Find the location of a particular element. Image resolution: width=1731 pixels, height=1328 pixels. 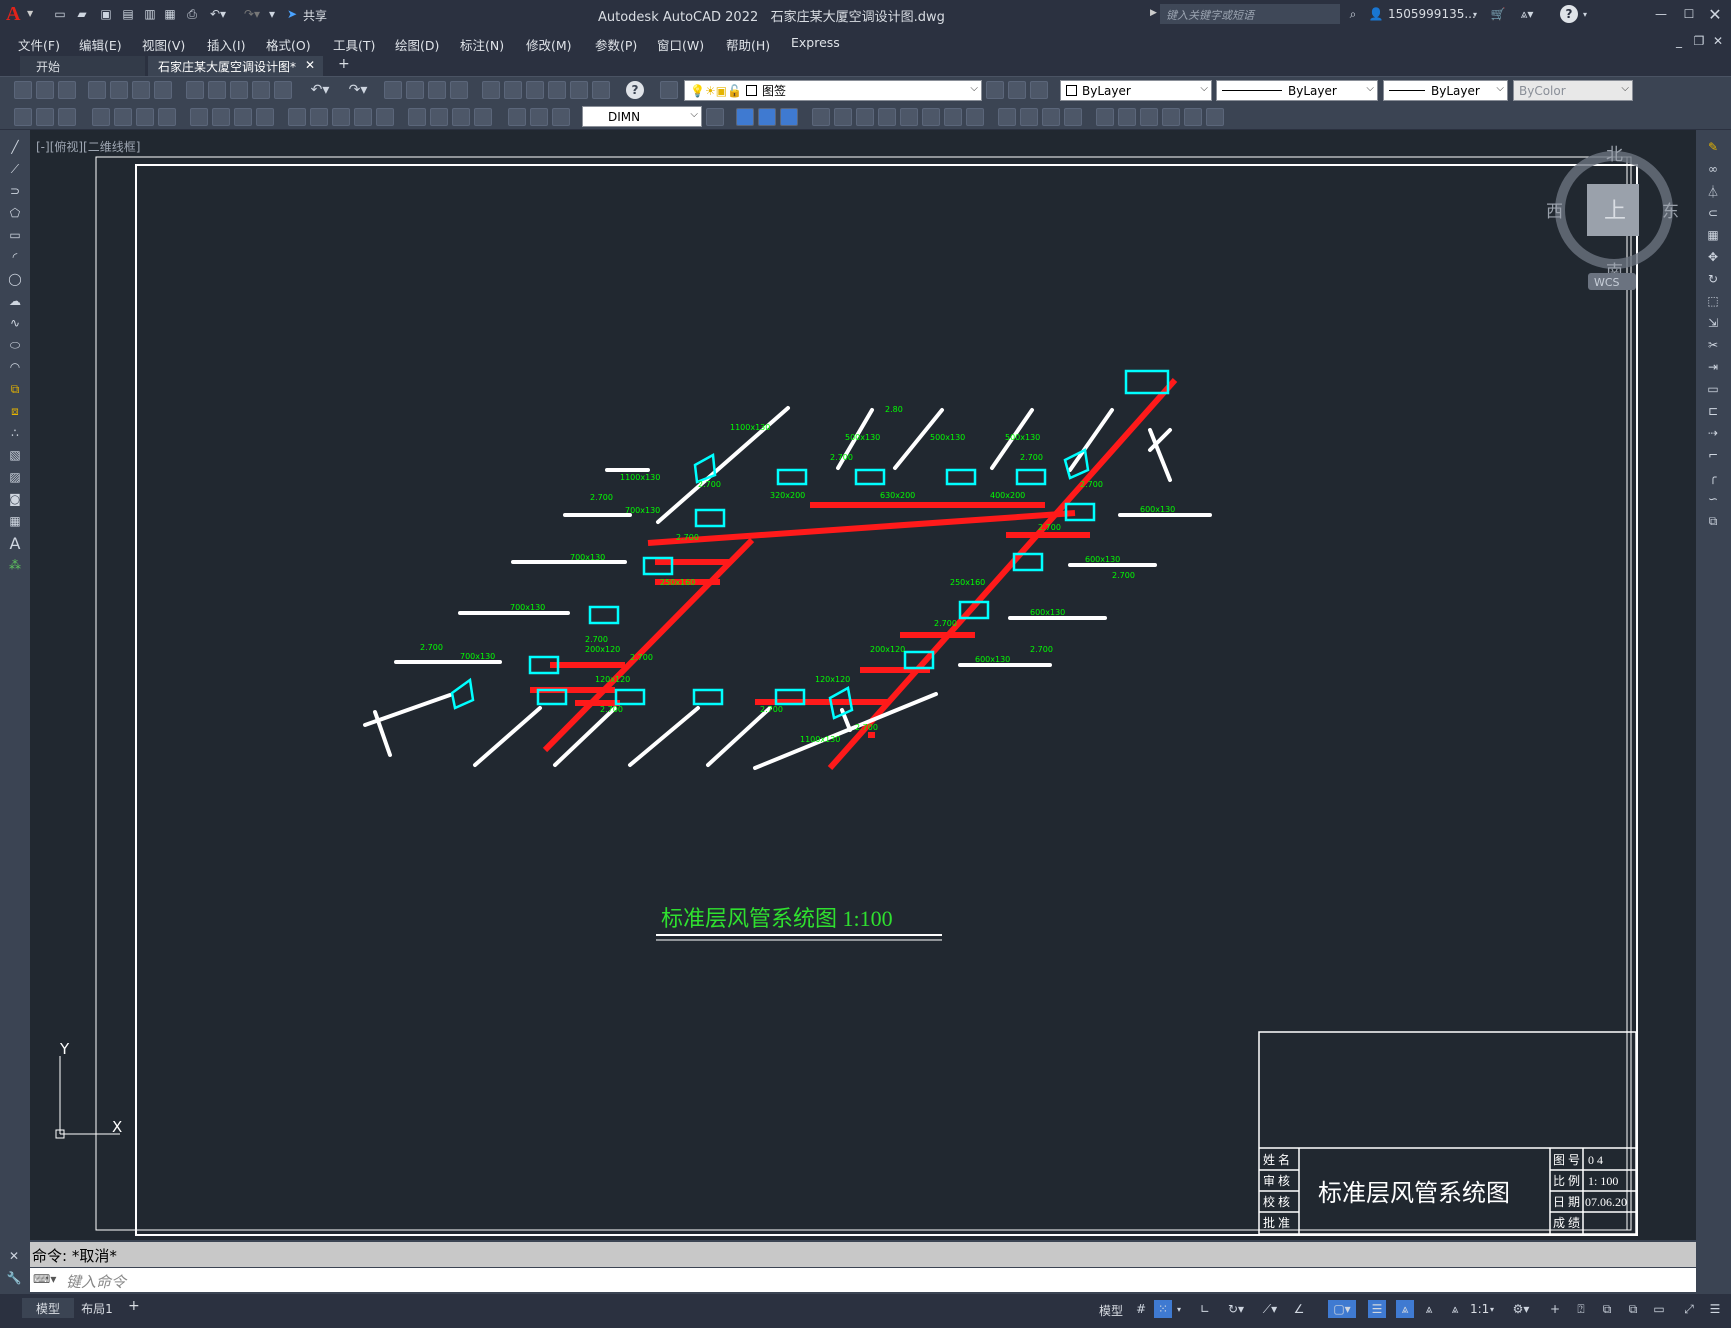

tolerance-icon is located at coordinates (417, 117).